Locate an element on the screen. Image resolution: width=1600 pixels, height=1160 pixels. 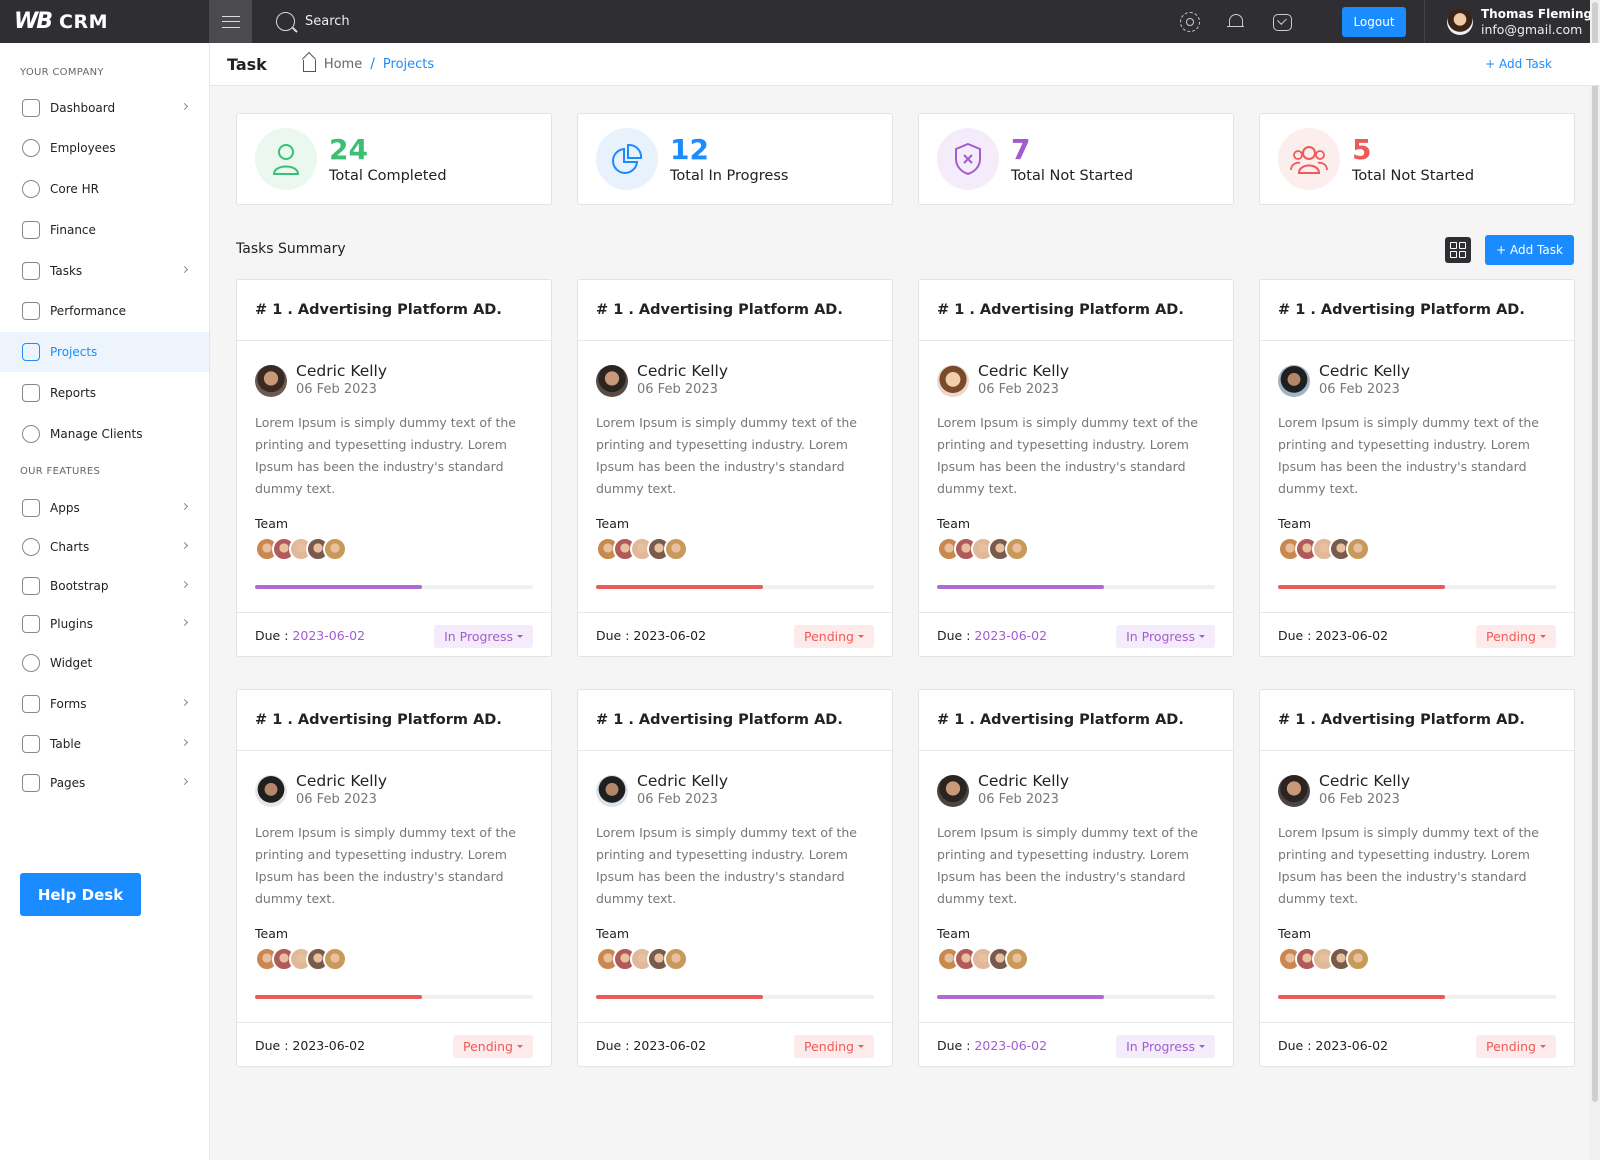
gear-icon is located at coordinates (1190, 21).